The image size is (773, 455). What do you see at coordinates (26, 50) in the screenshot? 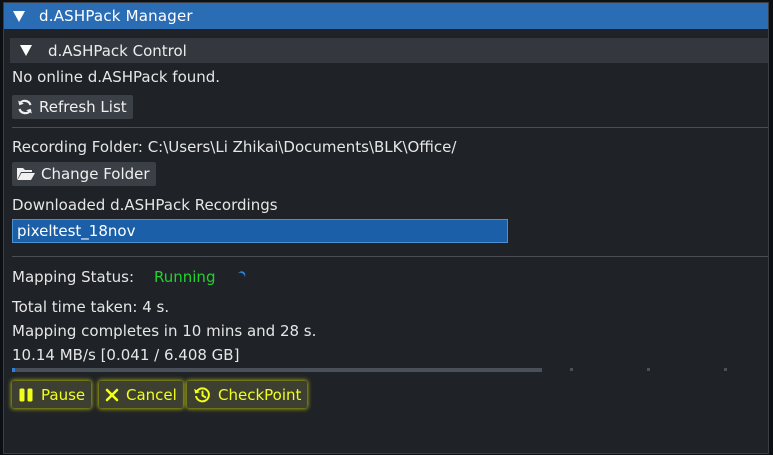
I see `section-collapse-triangle-icon` at bounding box center [26, 50].